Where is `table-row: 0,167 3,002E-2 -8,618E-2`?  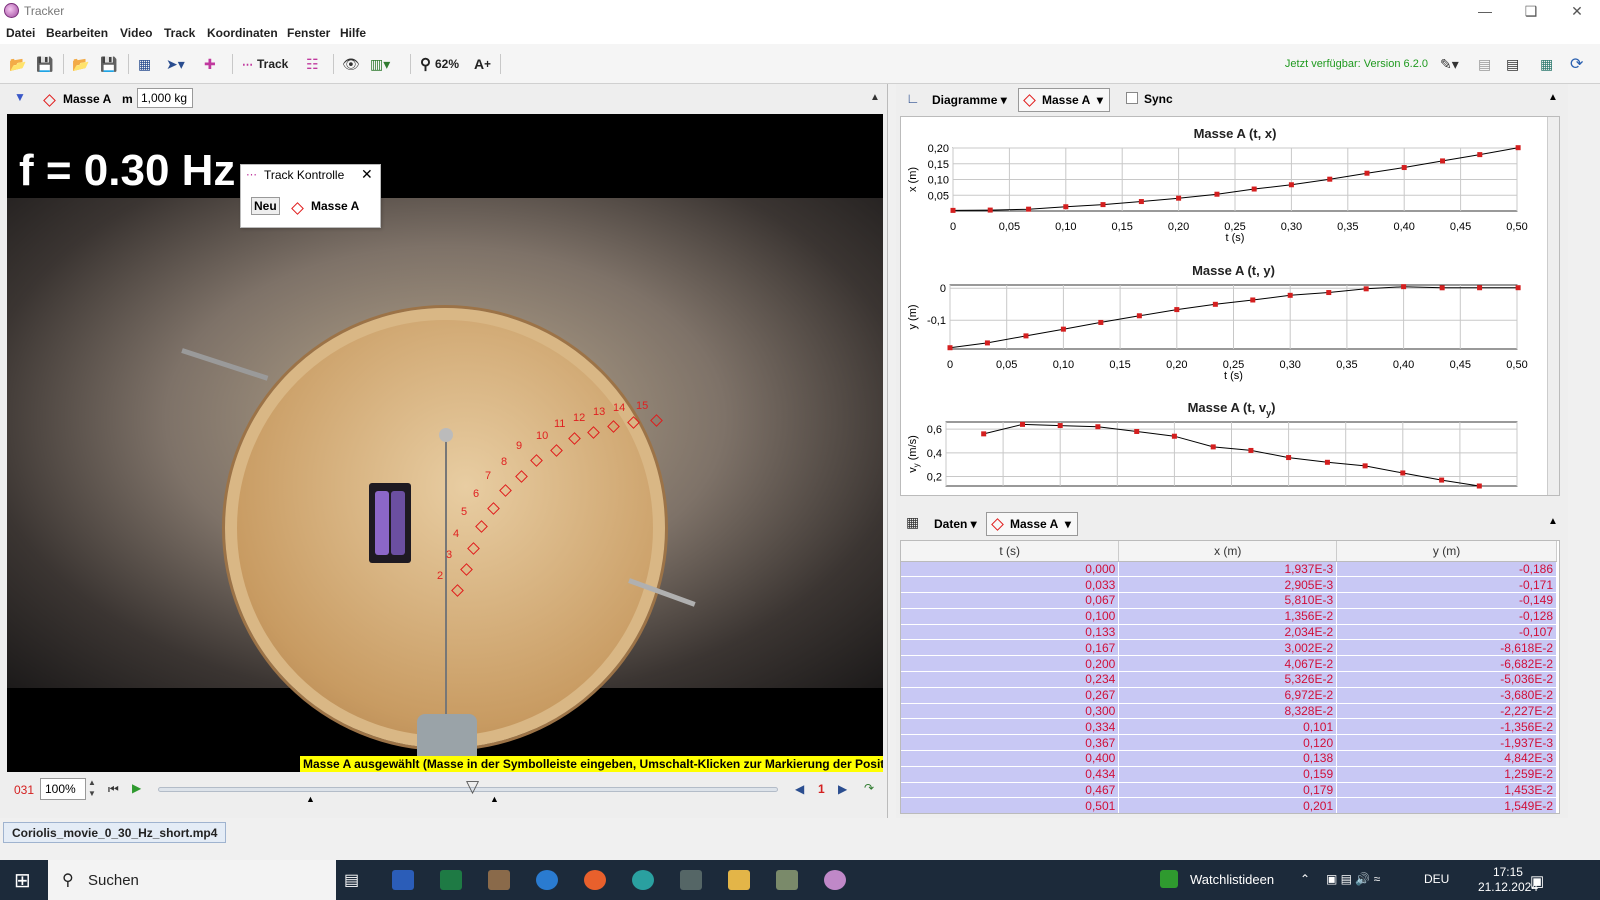
table-row: 0,167 3,002E-2 -8,618E-2 is located at coordinates (1229, 648).